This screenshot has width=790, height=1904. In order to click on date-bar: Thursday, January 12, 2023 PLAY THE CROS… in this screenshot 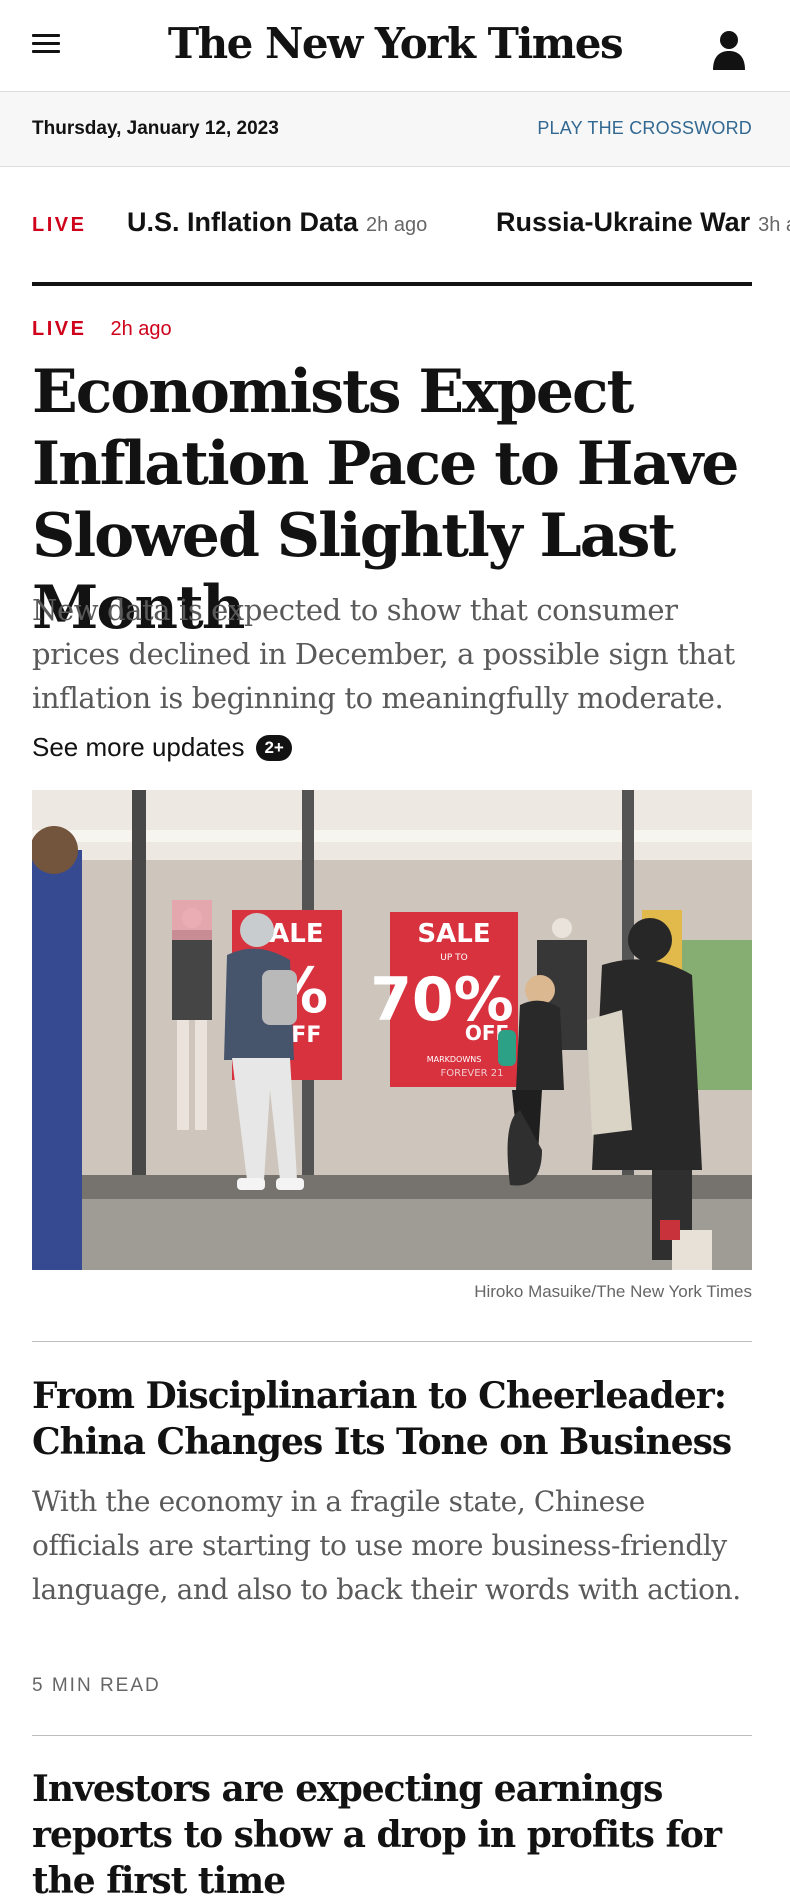, I will do `click(395, 129)`.